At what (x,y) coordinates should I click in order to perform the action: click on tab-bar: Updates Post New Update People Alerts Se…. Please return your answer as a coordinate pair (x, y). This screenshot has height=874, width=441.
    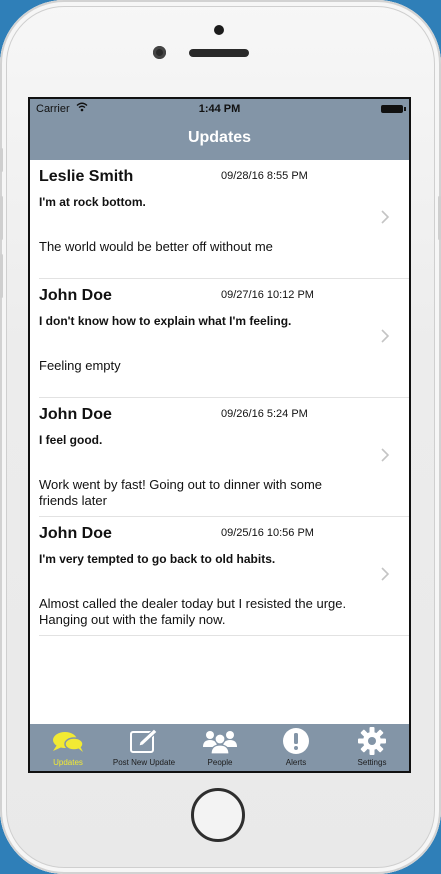
    Looking at the image, I should click on (219, 747).